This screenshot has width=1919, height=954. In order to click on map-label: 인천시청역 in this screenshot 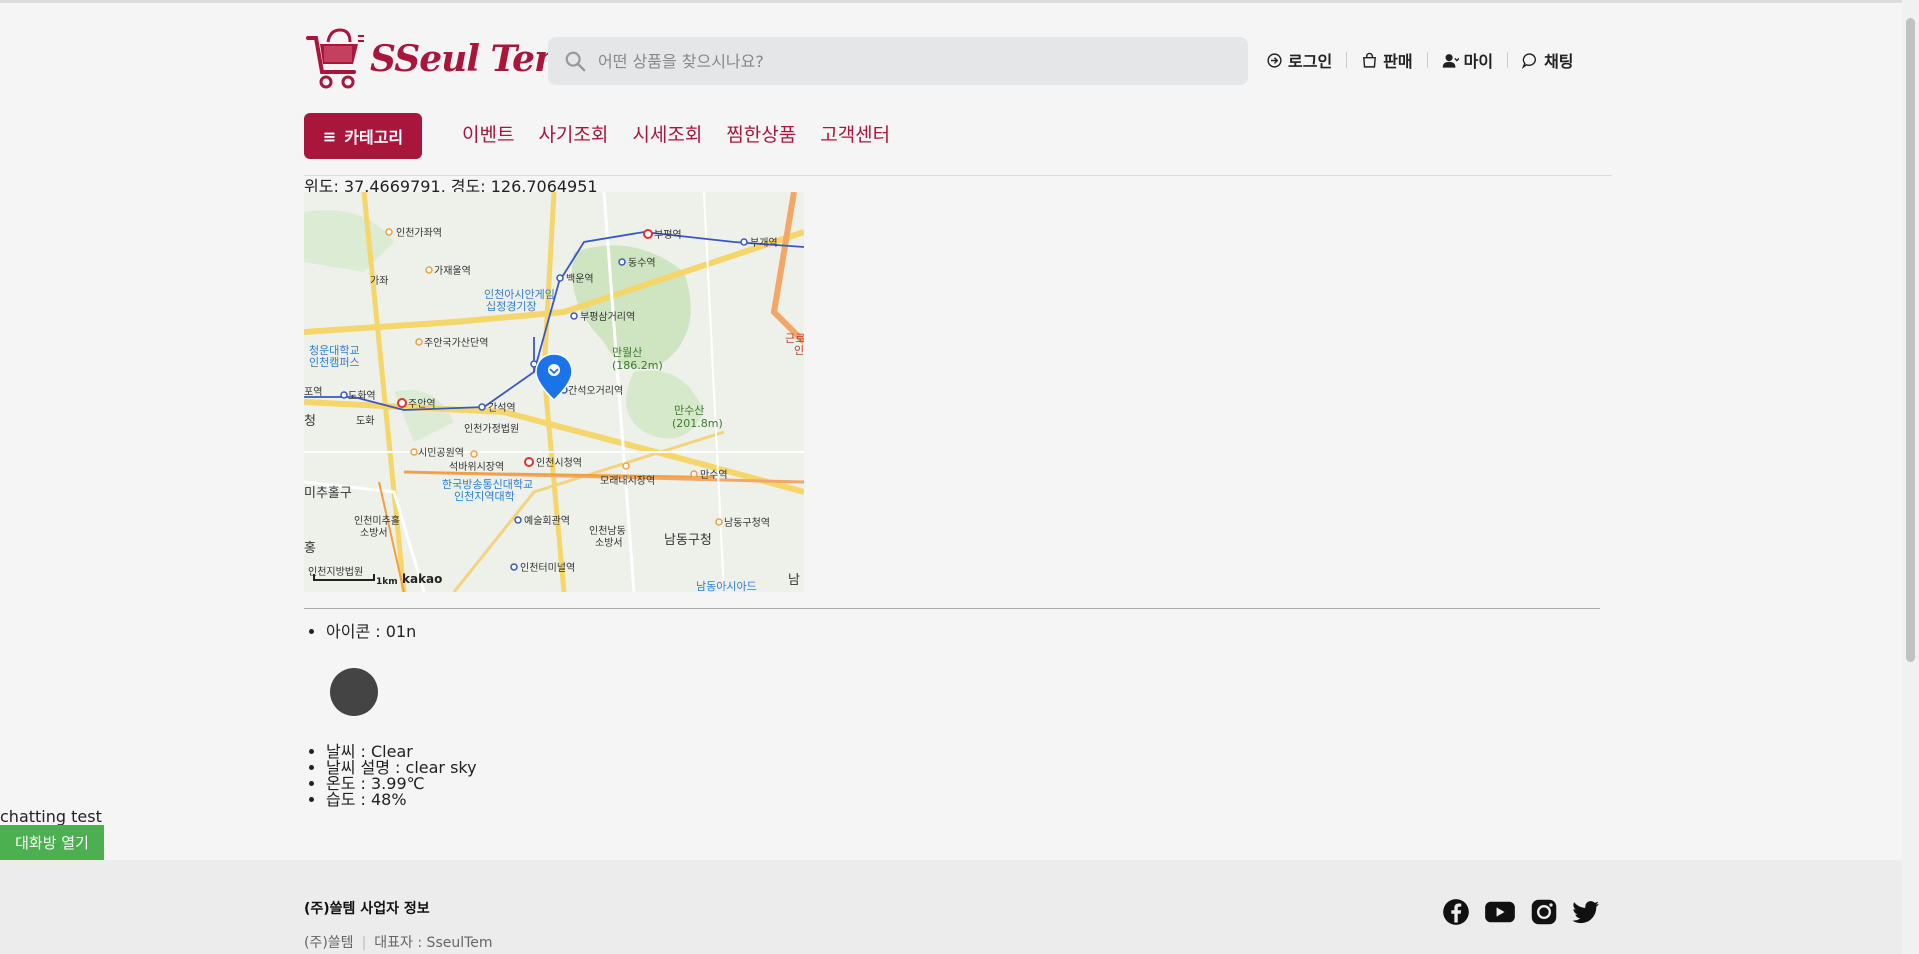, I will do `click(559, 463)`.